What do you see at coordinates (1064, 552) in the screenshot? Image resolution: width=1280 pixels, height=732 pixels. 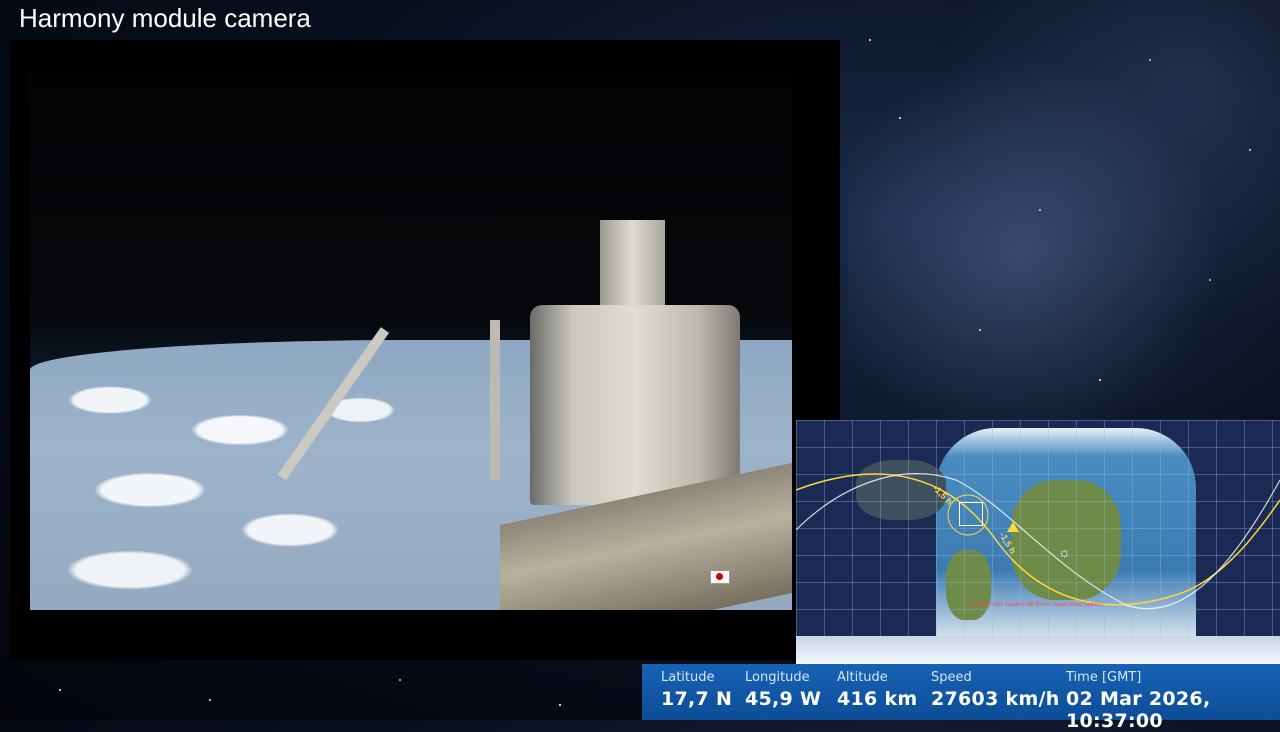 I see `sun-icon: ☼` at bounding box center [1064, 552].